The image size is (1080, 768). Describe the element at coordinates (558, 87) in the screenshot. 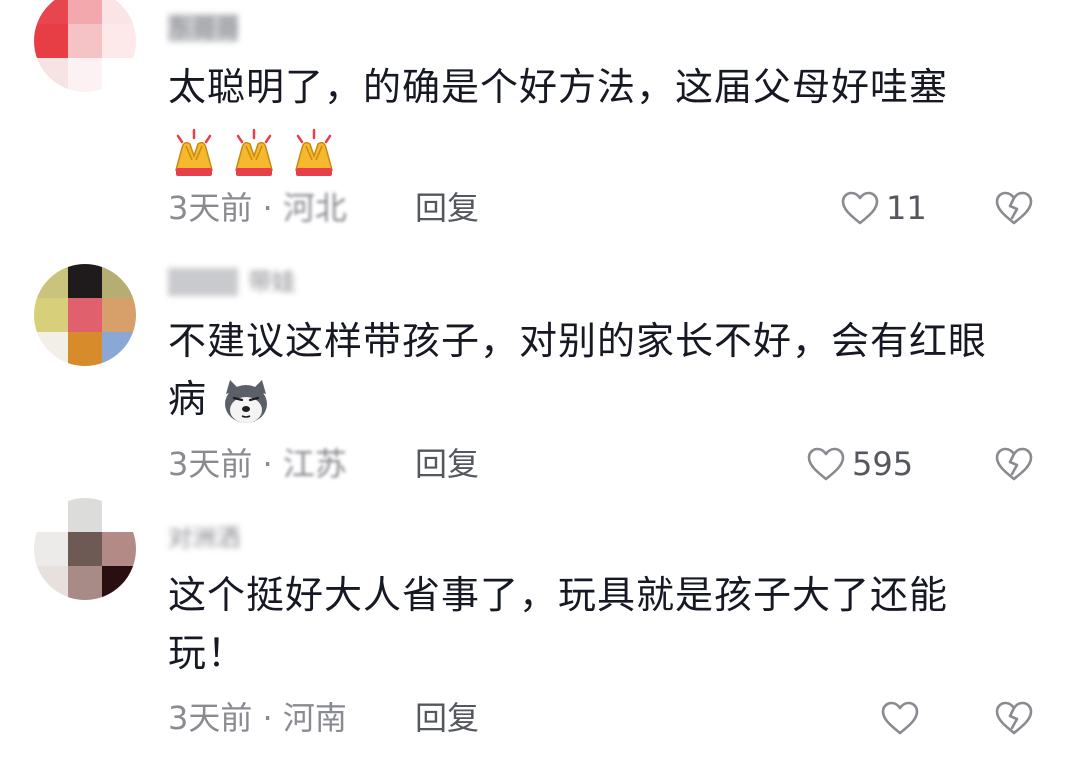

I see `comment-text-content: 太聪明了，的确是个好方法，这届父母好哇塞` at that location.